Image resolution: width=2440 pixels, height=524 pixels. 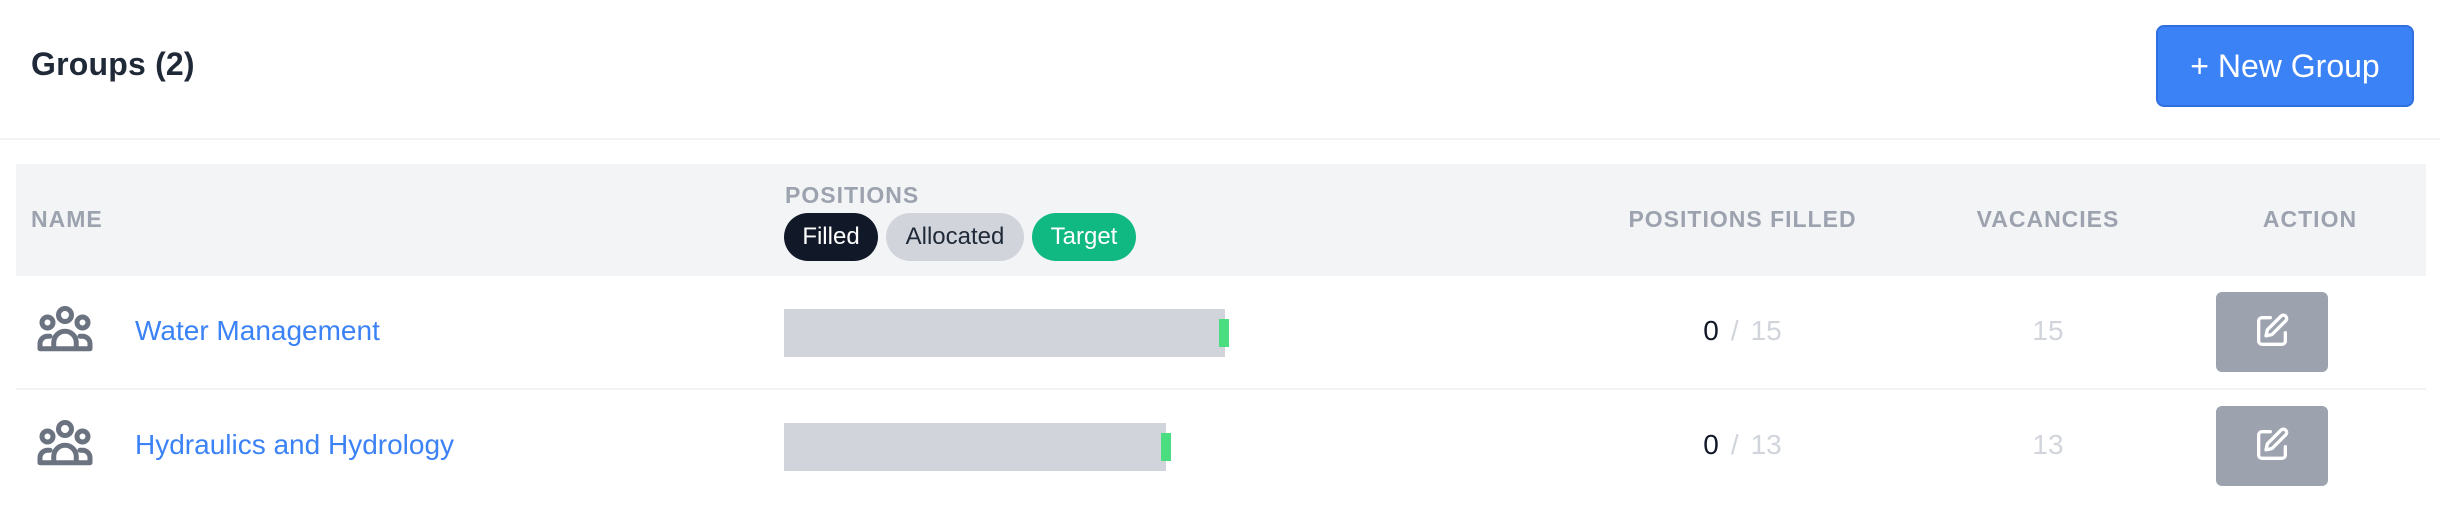 What do you see at coordinates (1766, 444) in the screenshot?
I see `filled-total: 13` at bounding box center [1766, 444].